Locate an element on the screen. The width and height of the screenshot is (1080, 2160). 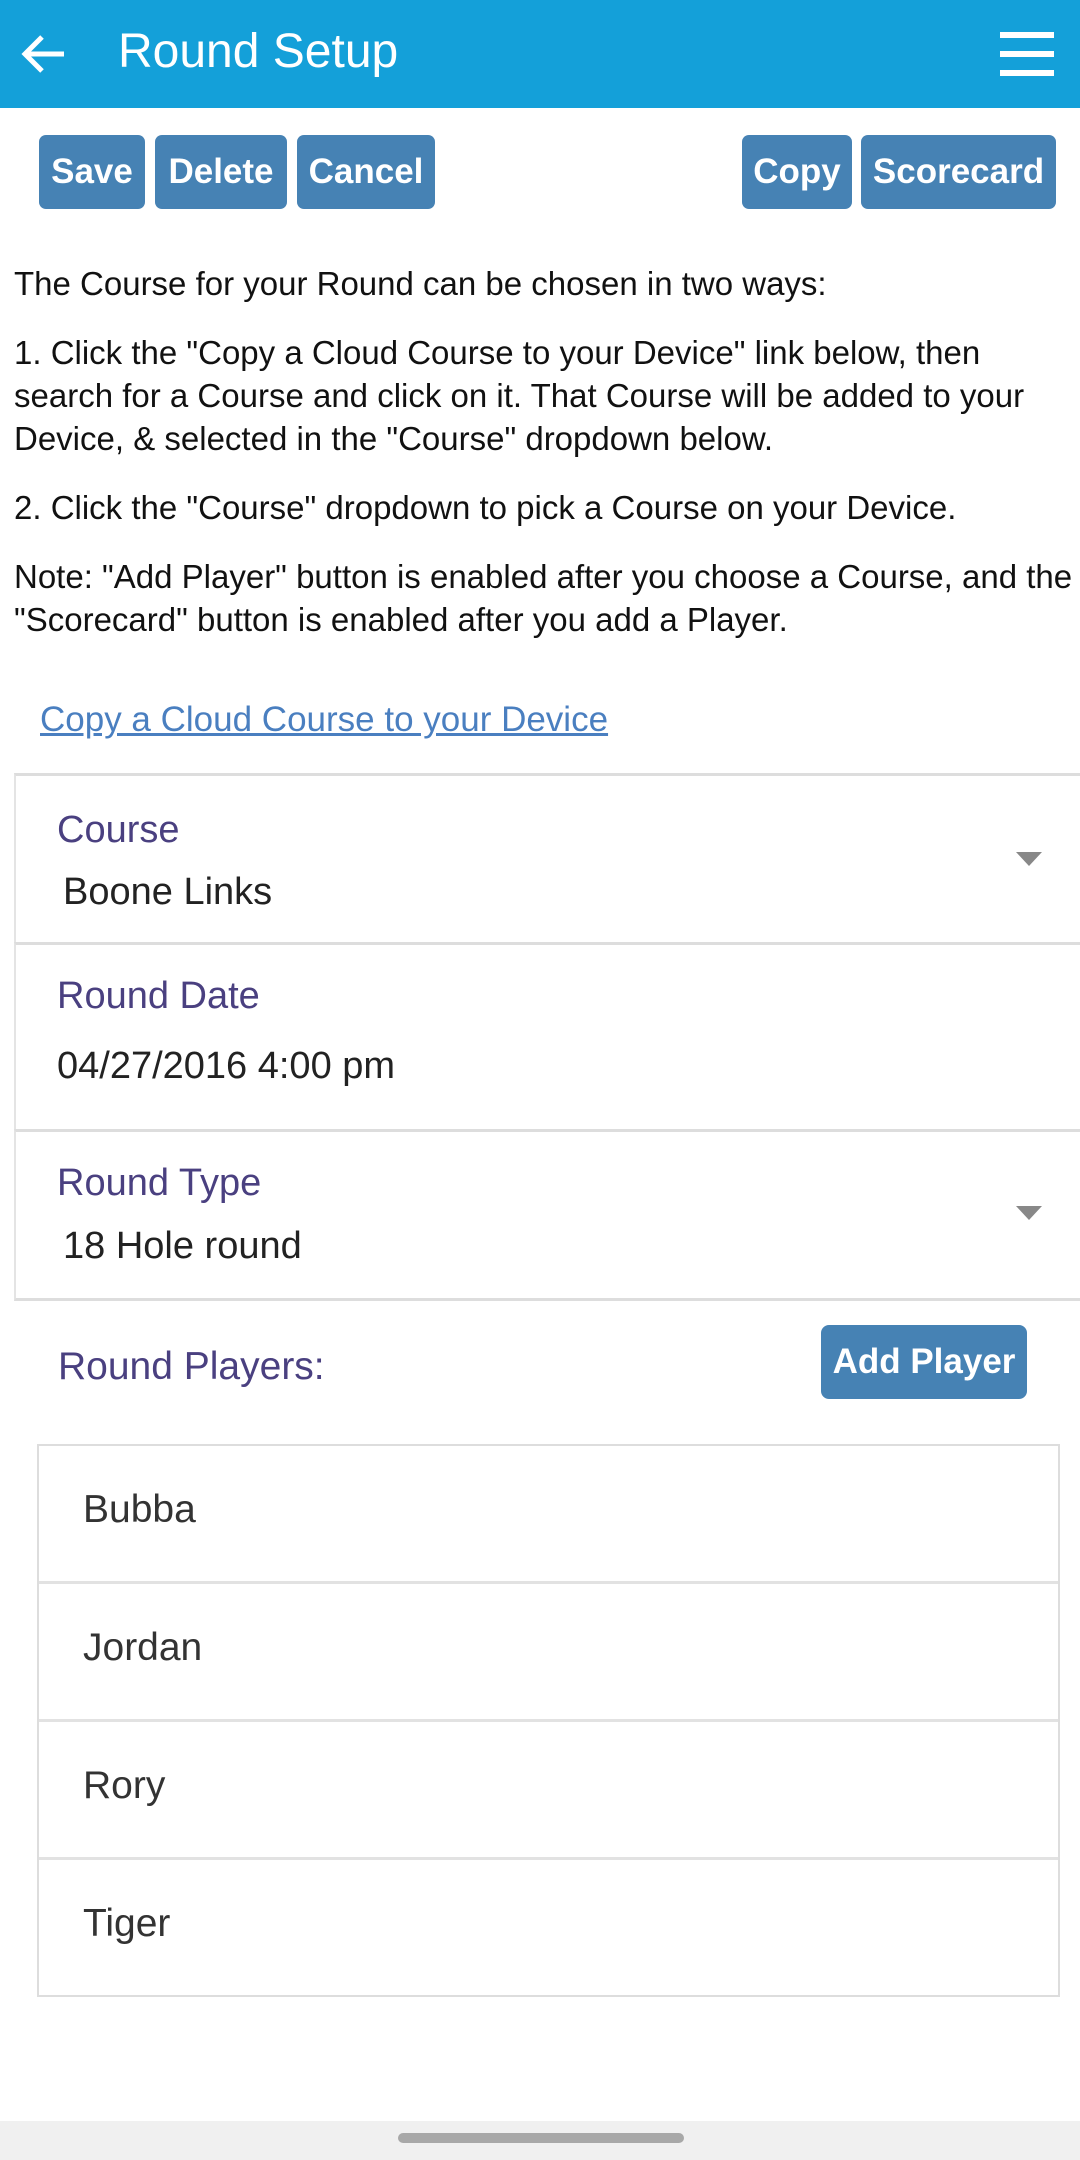
player-name: Bubba is located at coordinates (139, 1509).